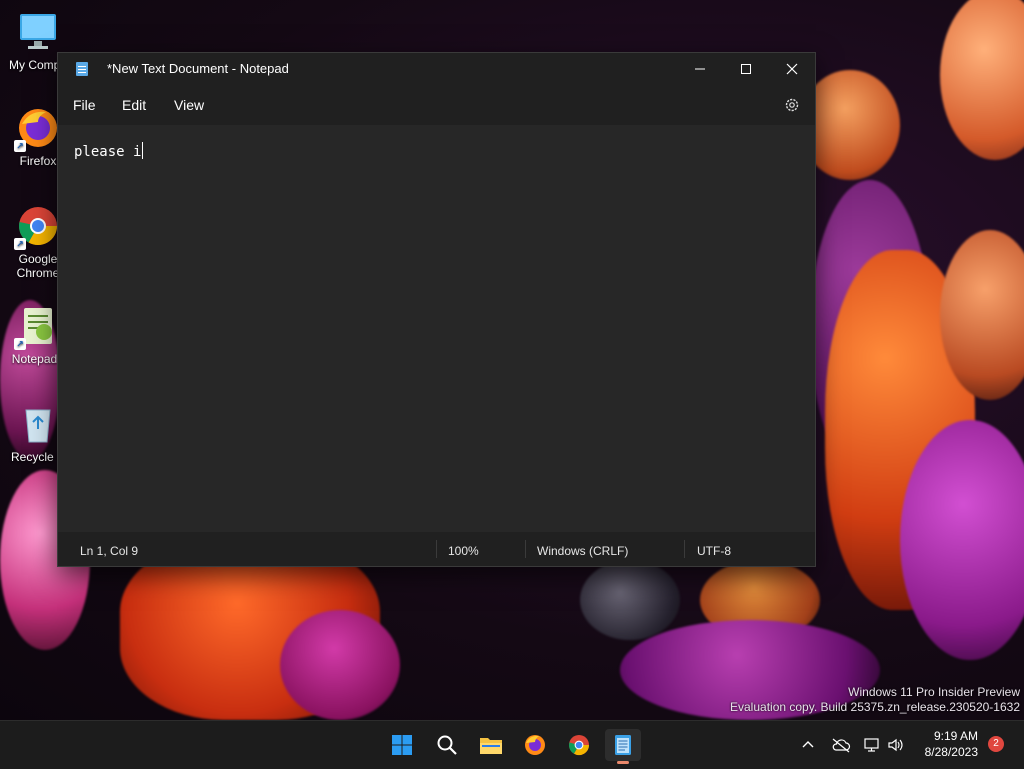 This screenshot has height=769, width=1024. I want to click on maximize-button, so click(746, 69).